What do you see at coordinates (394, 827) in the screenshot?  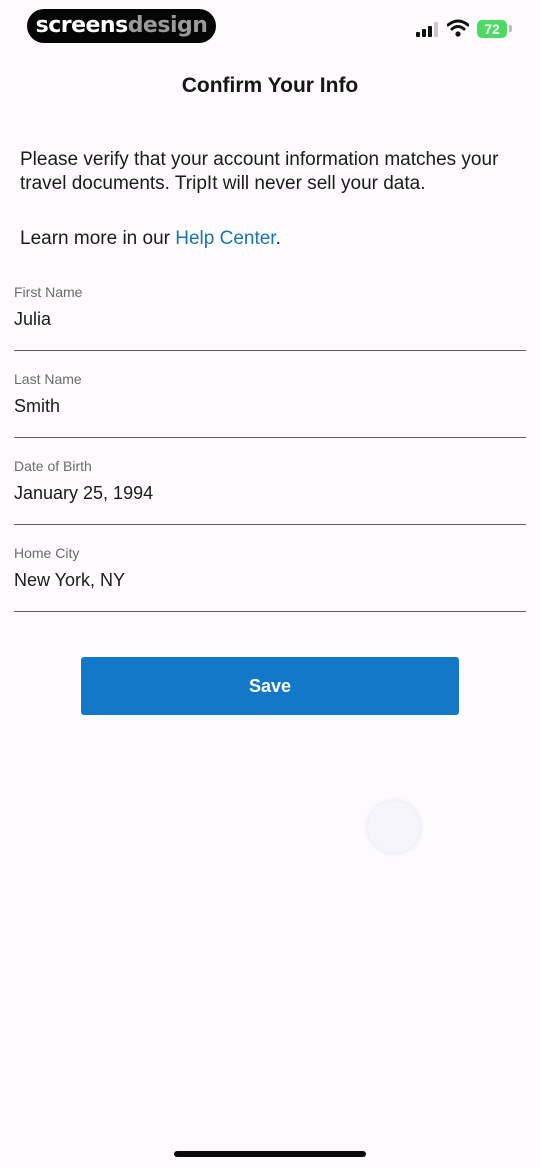 I see `touch-indicator` at bounding box center [394, 827].